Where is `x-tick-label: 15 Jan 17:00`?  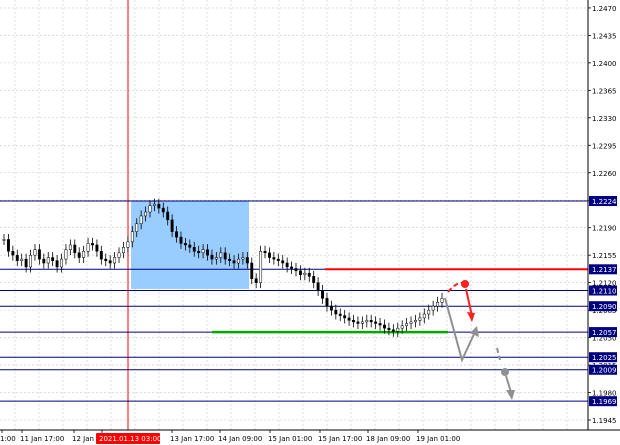 x-tick-label: 15 Jan 17:00 is located at coordinates (340, 439).